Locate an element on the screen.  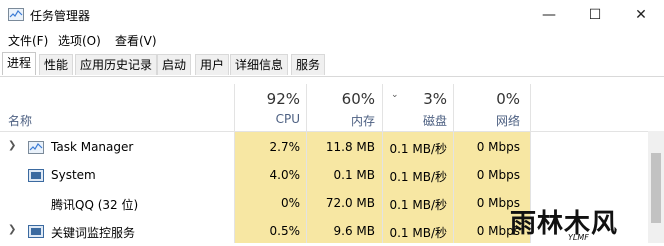
column-header-network: 网络 is located at coordinates (508, 120).